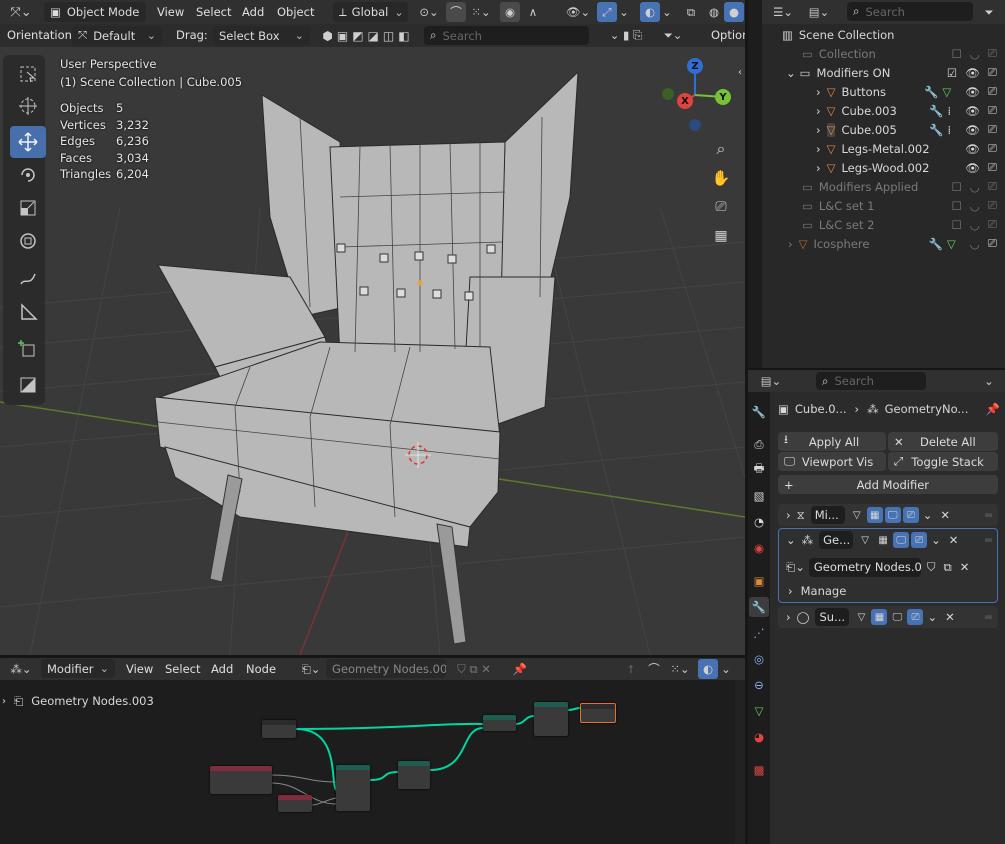 The image size is (1005, 844). Describe the element at coordinates (759, 548) in the screenshot. I see `world-tab-icon: ◉` at that location.